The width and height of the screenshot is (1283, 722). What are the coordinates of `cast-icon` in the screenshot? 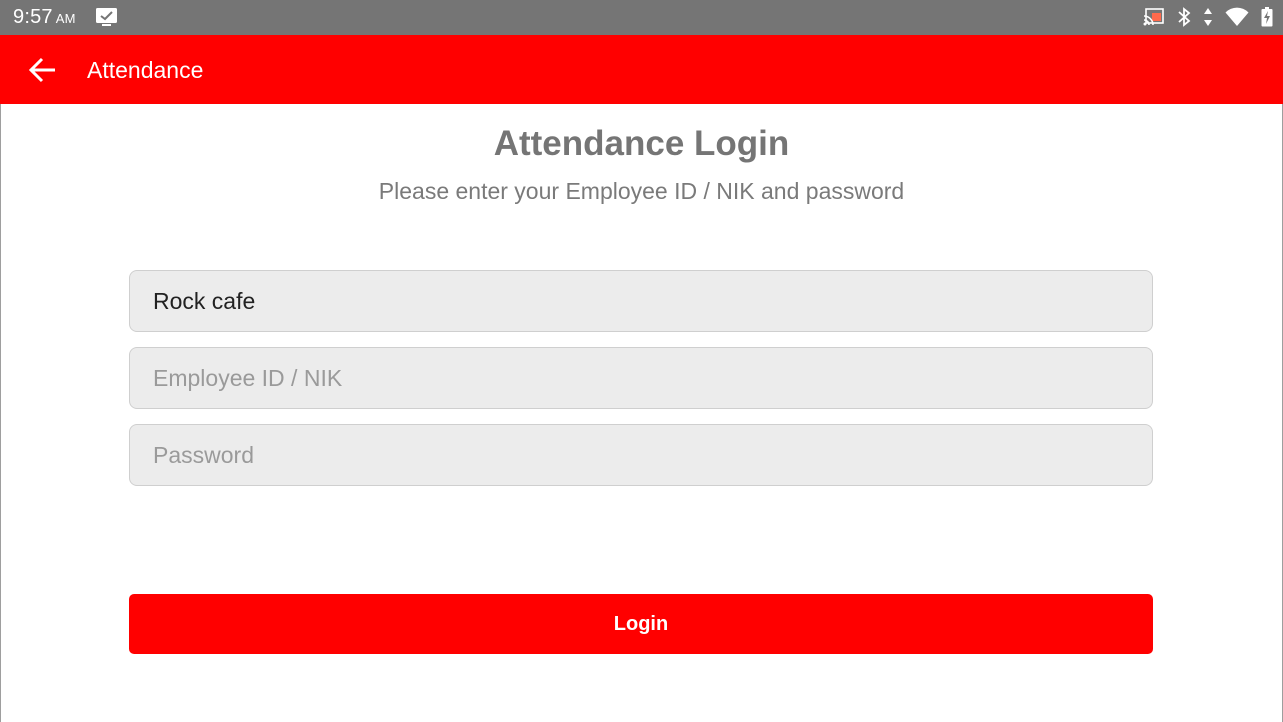 It's located at (1154, 19).